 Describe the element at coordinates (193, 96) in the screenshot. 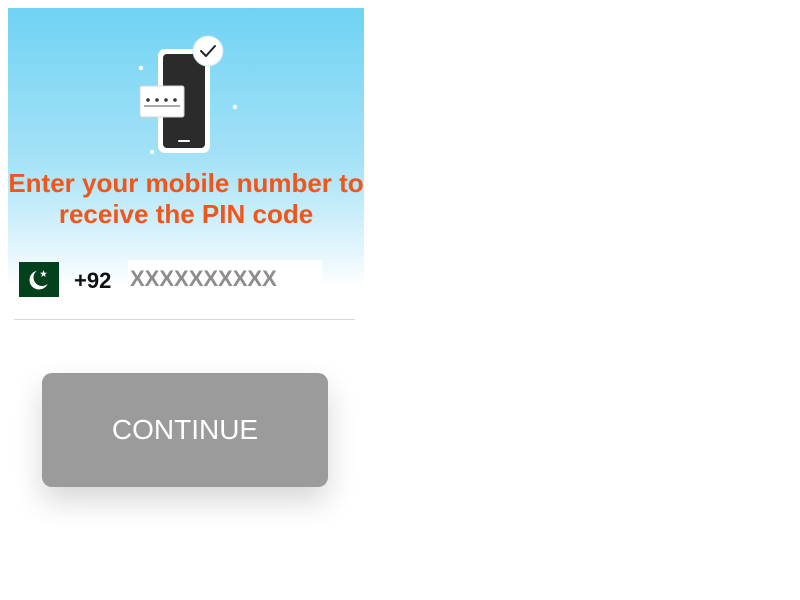

I see `phone-pin-verification-icon` at that location.